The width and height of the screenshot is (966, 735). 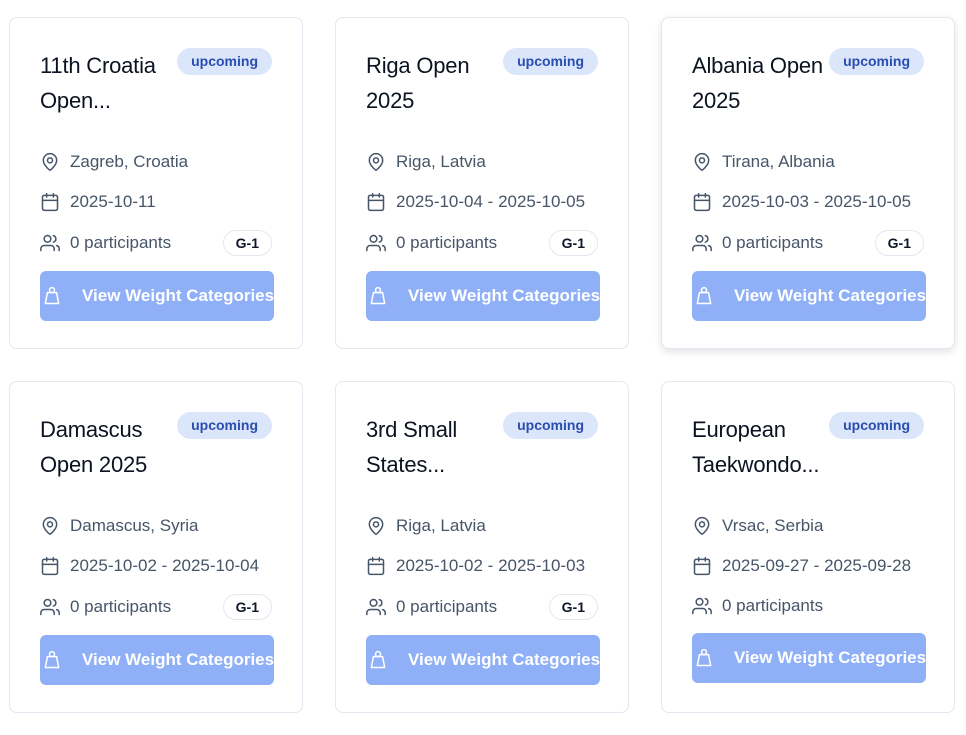 What do you see at coordinates (129, 161) in the screenshot?
I see `location-text: Zagreb, Croatia` at bounding box center [129, 161].